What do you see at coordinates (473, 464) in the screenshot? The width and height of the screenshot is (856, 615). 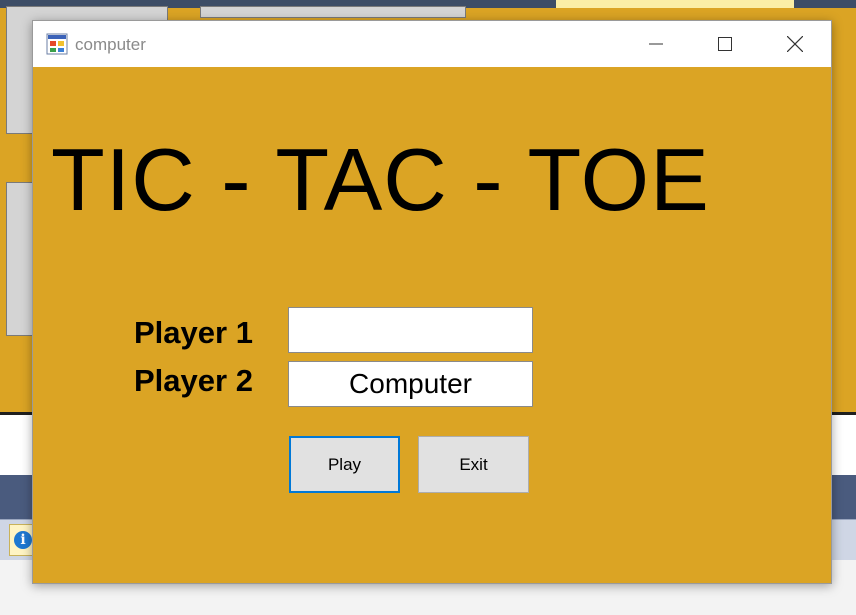 I see `exit-button: Exit` at bounding box center [473, 464].